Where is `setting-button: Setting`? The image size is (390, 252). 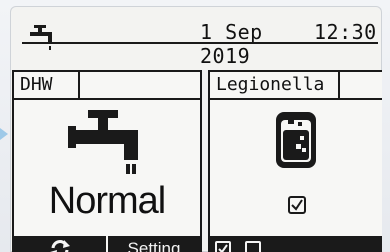 setting-button: Setting is located at coordinates (154, 244).